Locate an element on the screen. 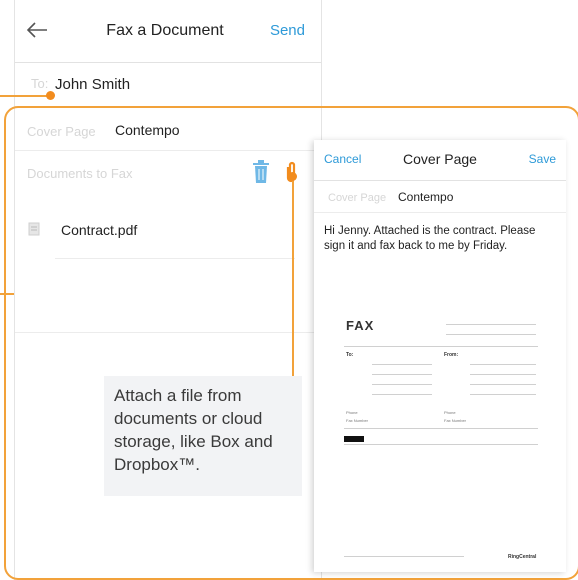 This screenshot has width=578, height=580. back-arrow-icon is located at coordinates (37, 30).